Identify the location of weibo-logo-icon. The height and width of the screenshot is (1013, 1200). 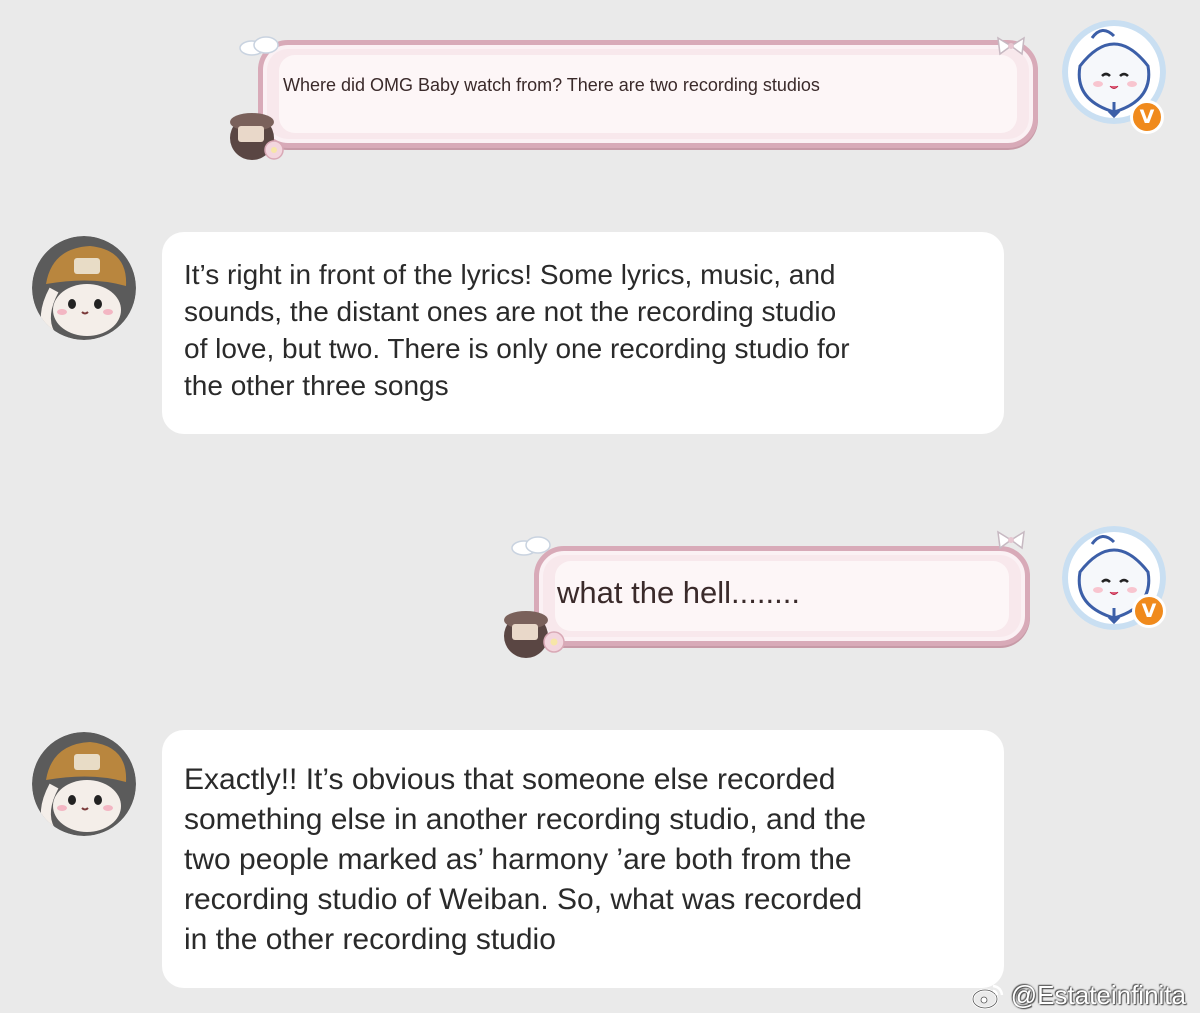
(987, 996).